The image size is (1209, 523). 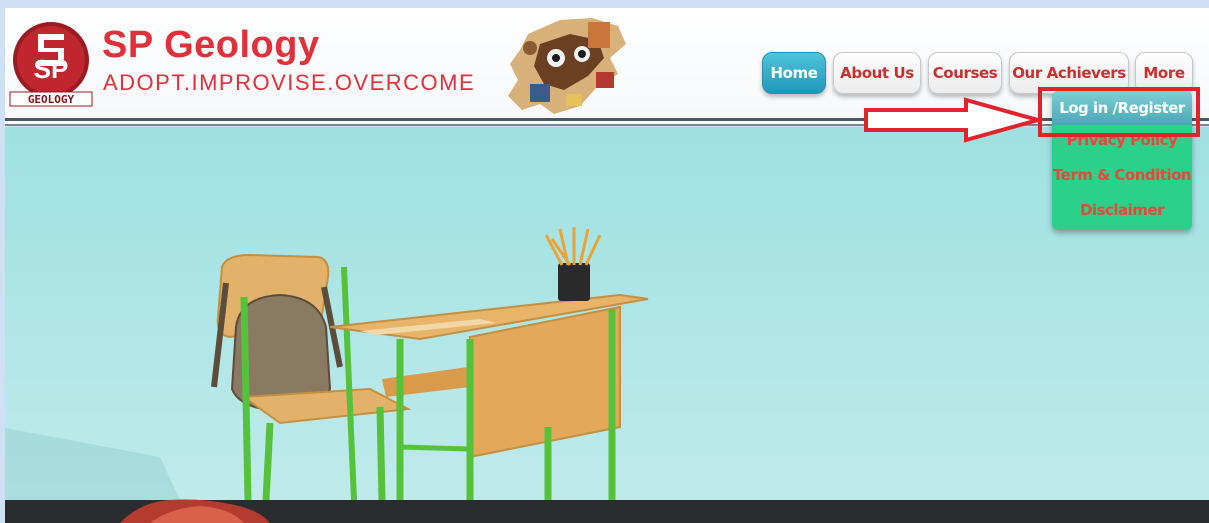 I want to click on logo-badge-word: GEOLOGY, so click(x=51, y=99).